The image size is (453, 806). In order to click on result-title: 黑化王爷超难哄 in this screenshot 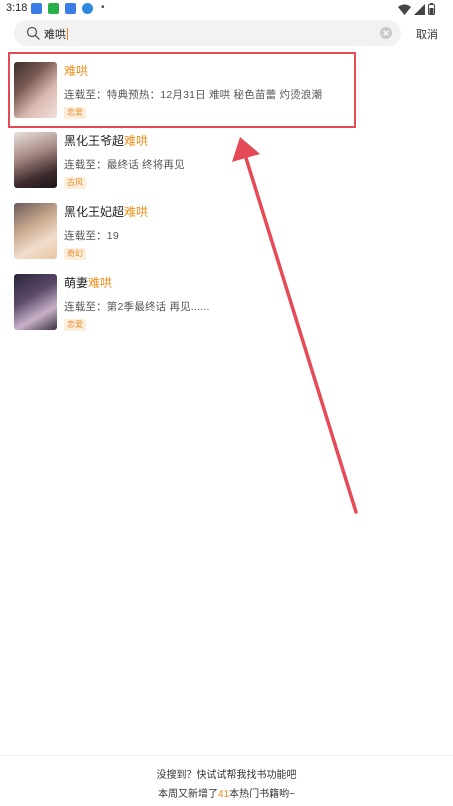, I will do `click(106, 141)`.